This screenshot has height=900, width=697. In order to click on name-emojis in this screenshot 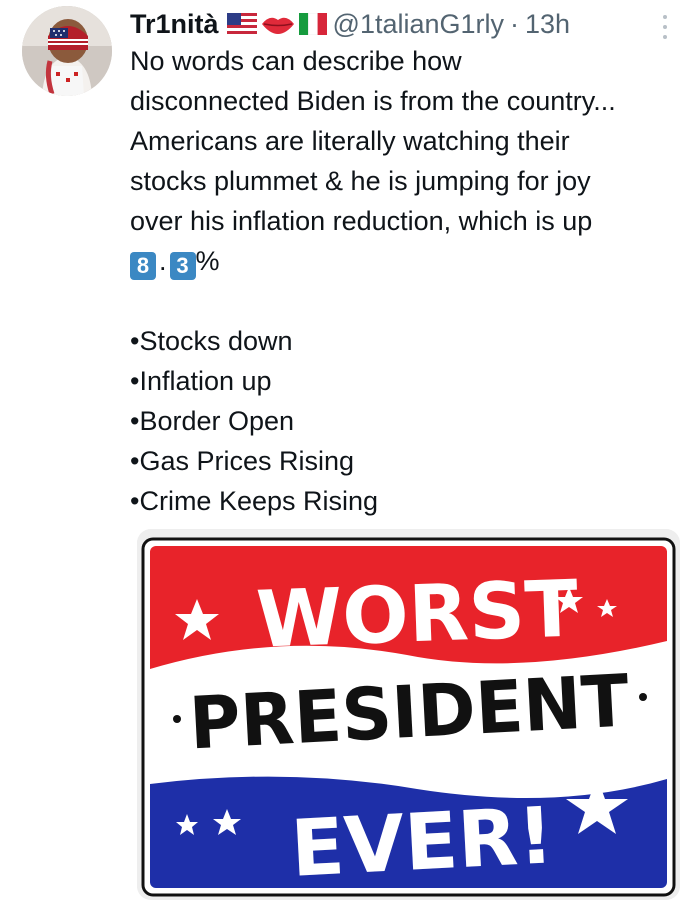, I will do `click(276, 24)`.